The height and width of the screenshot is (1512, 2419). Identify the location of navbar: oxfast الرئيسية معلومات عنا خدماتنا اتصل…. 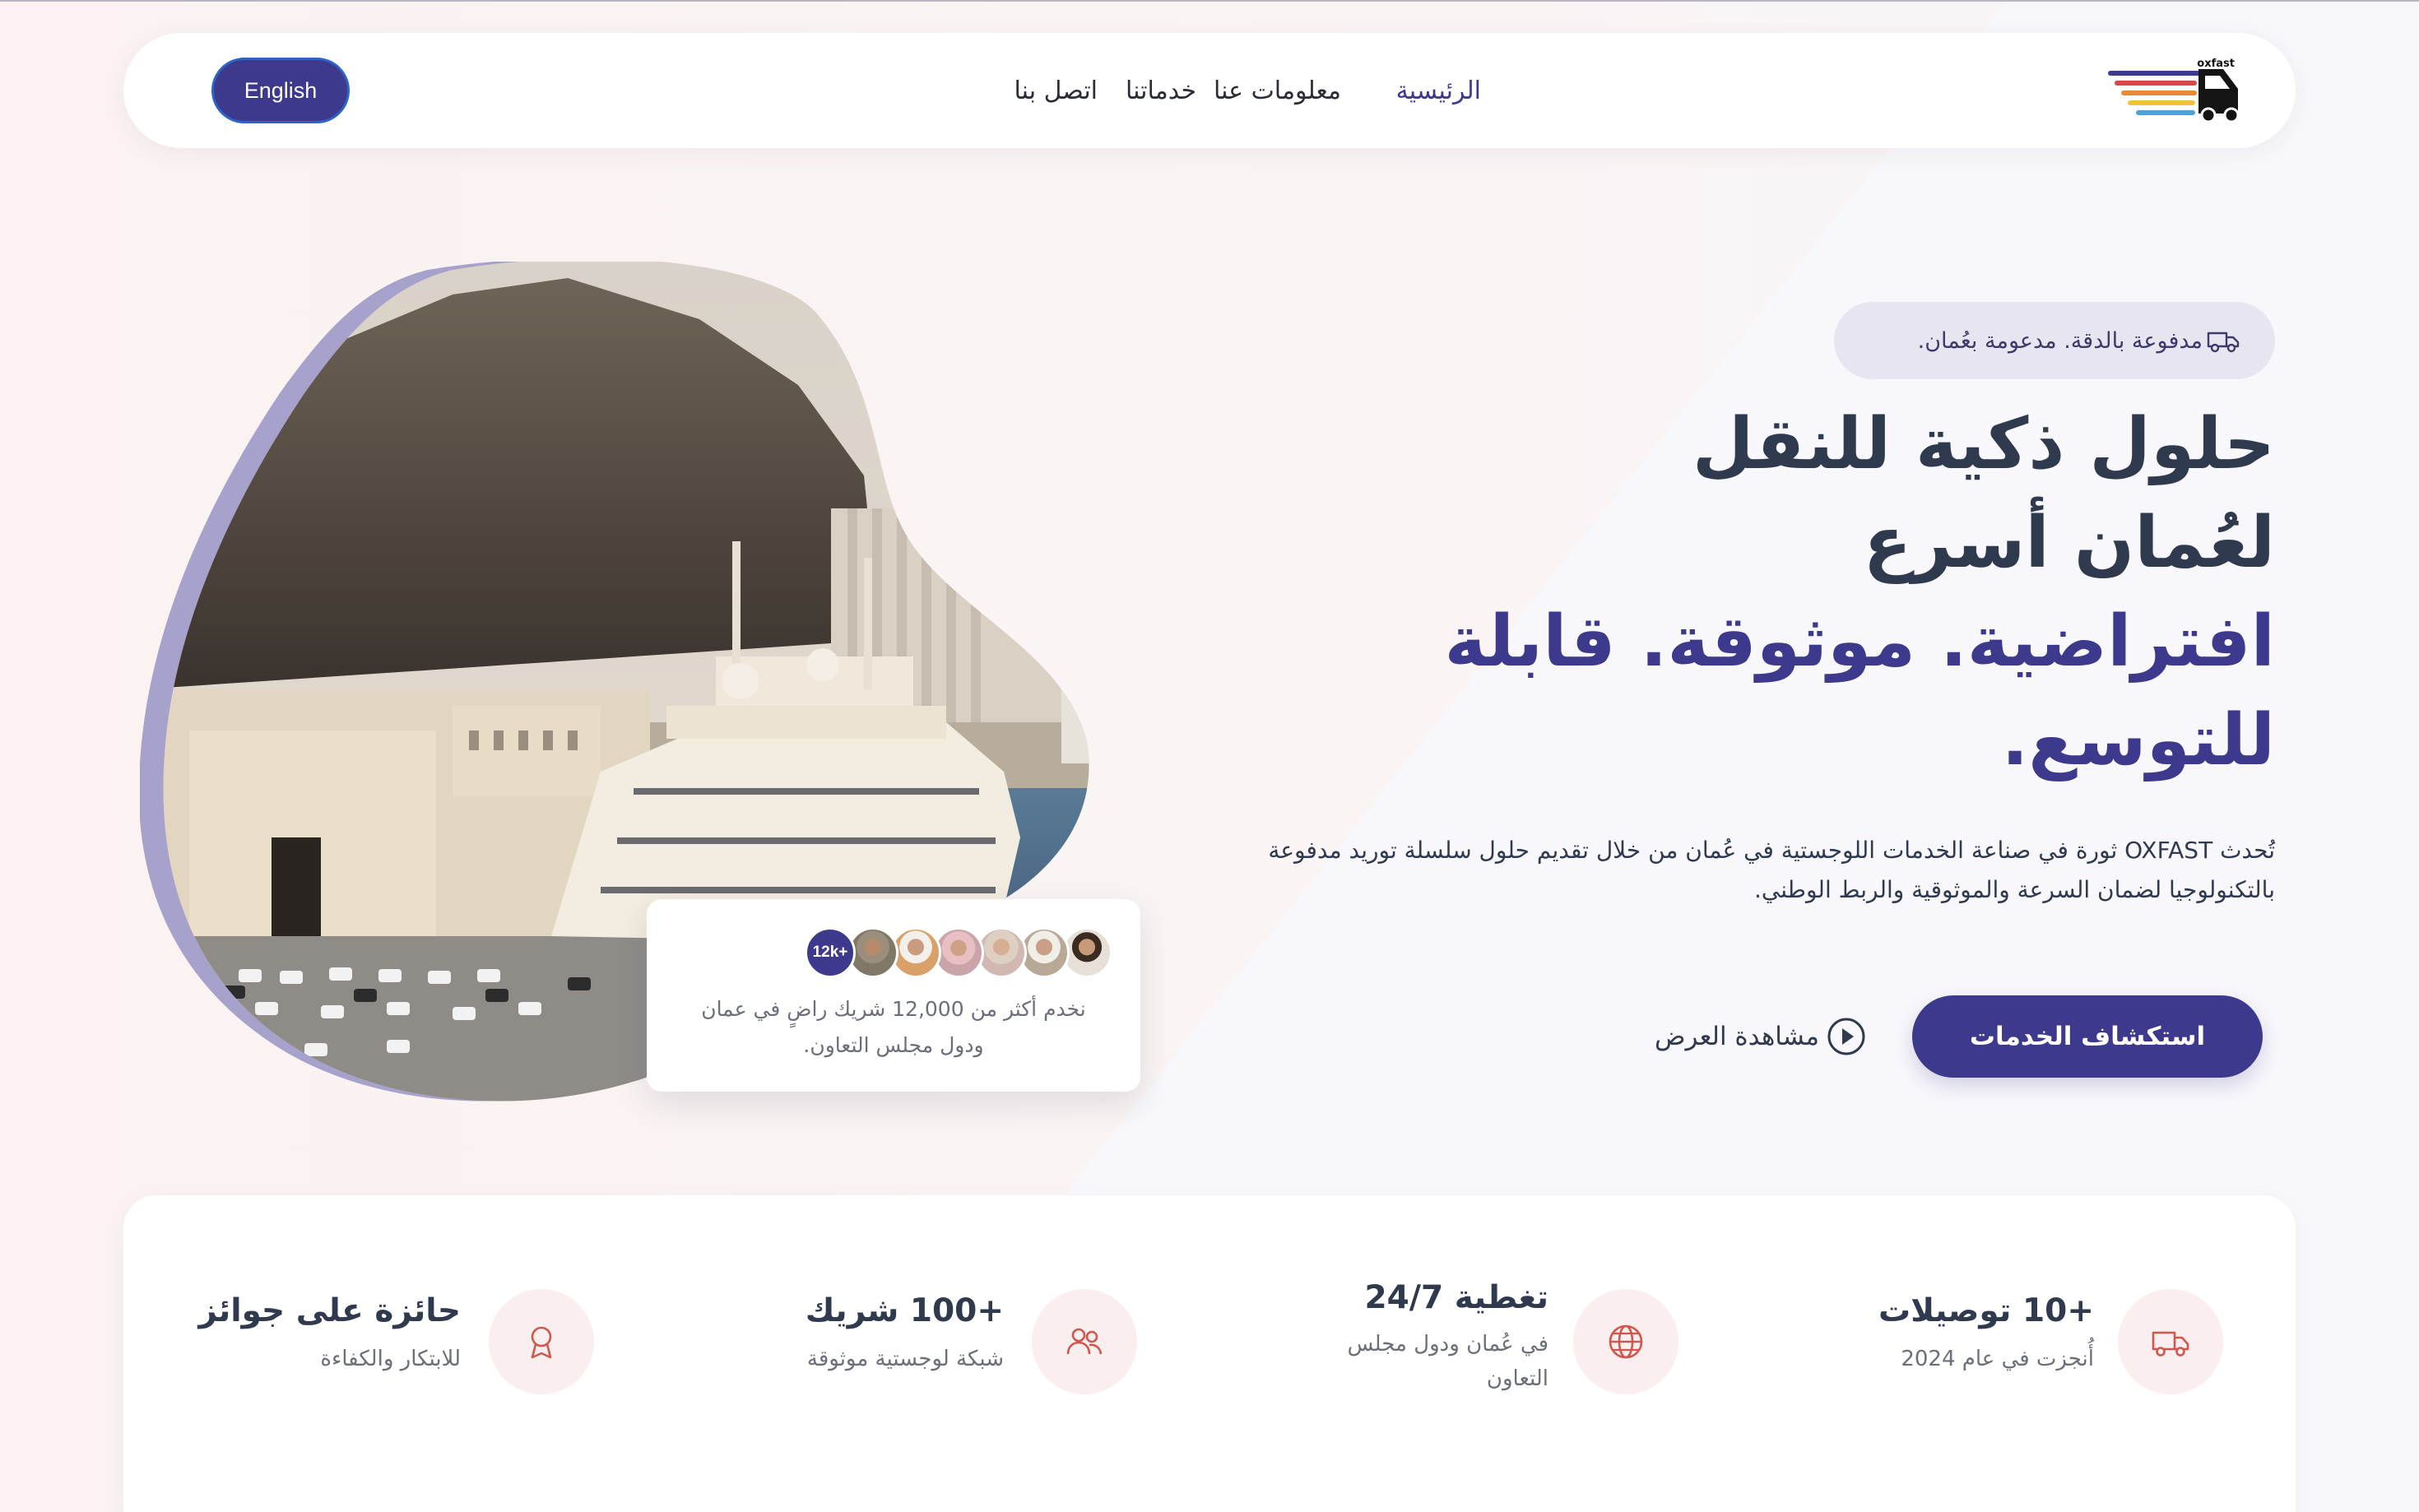
(1209, 90).